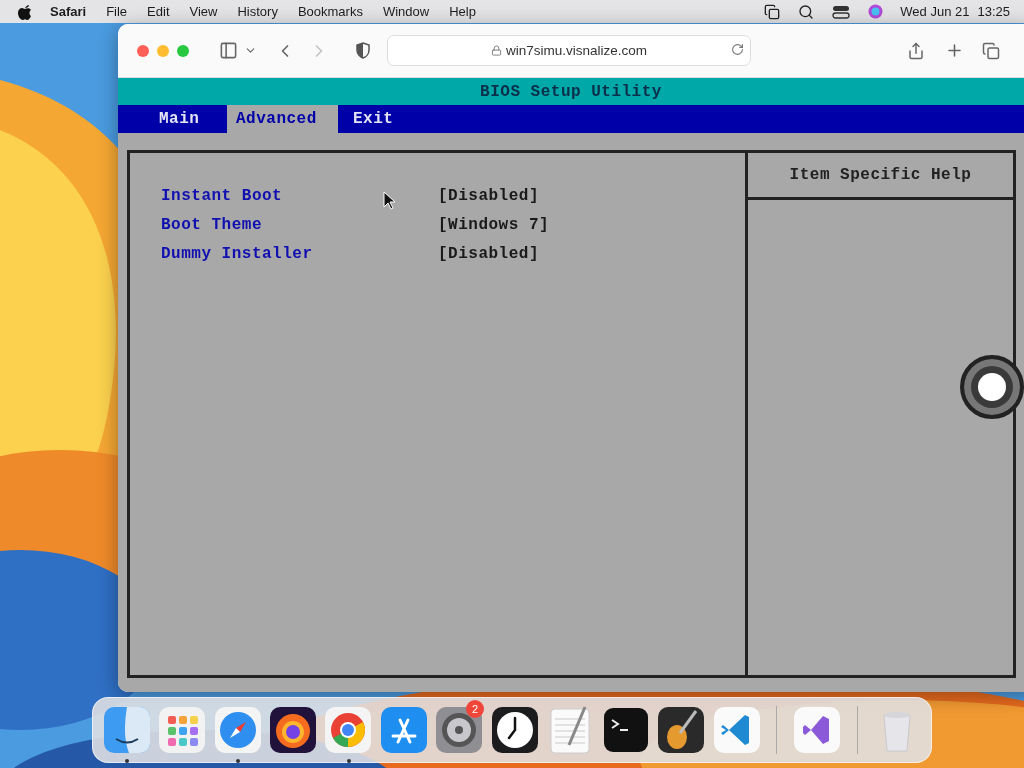  Describe the element at coordinates (841, 11) in the screenshot. I see `control-center-icon` at that location.